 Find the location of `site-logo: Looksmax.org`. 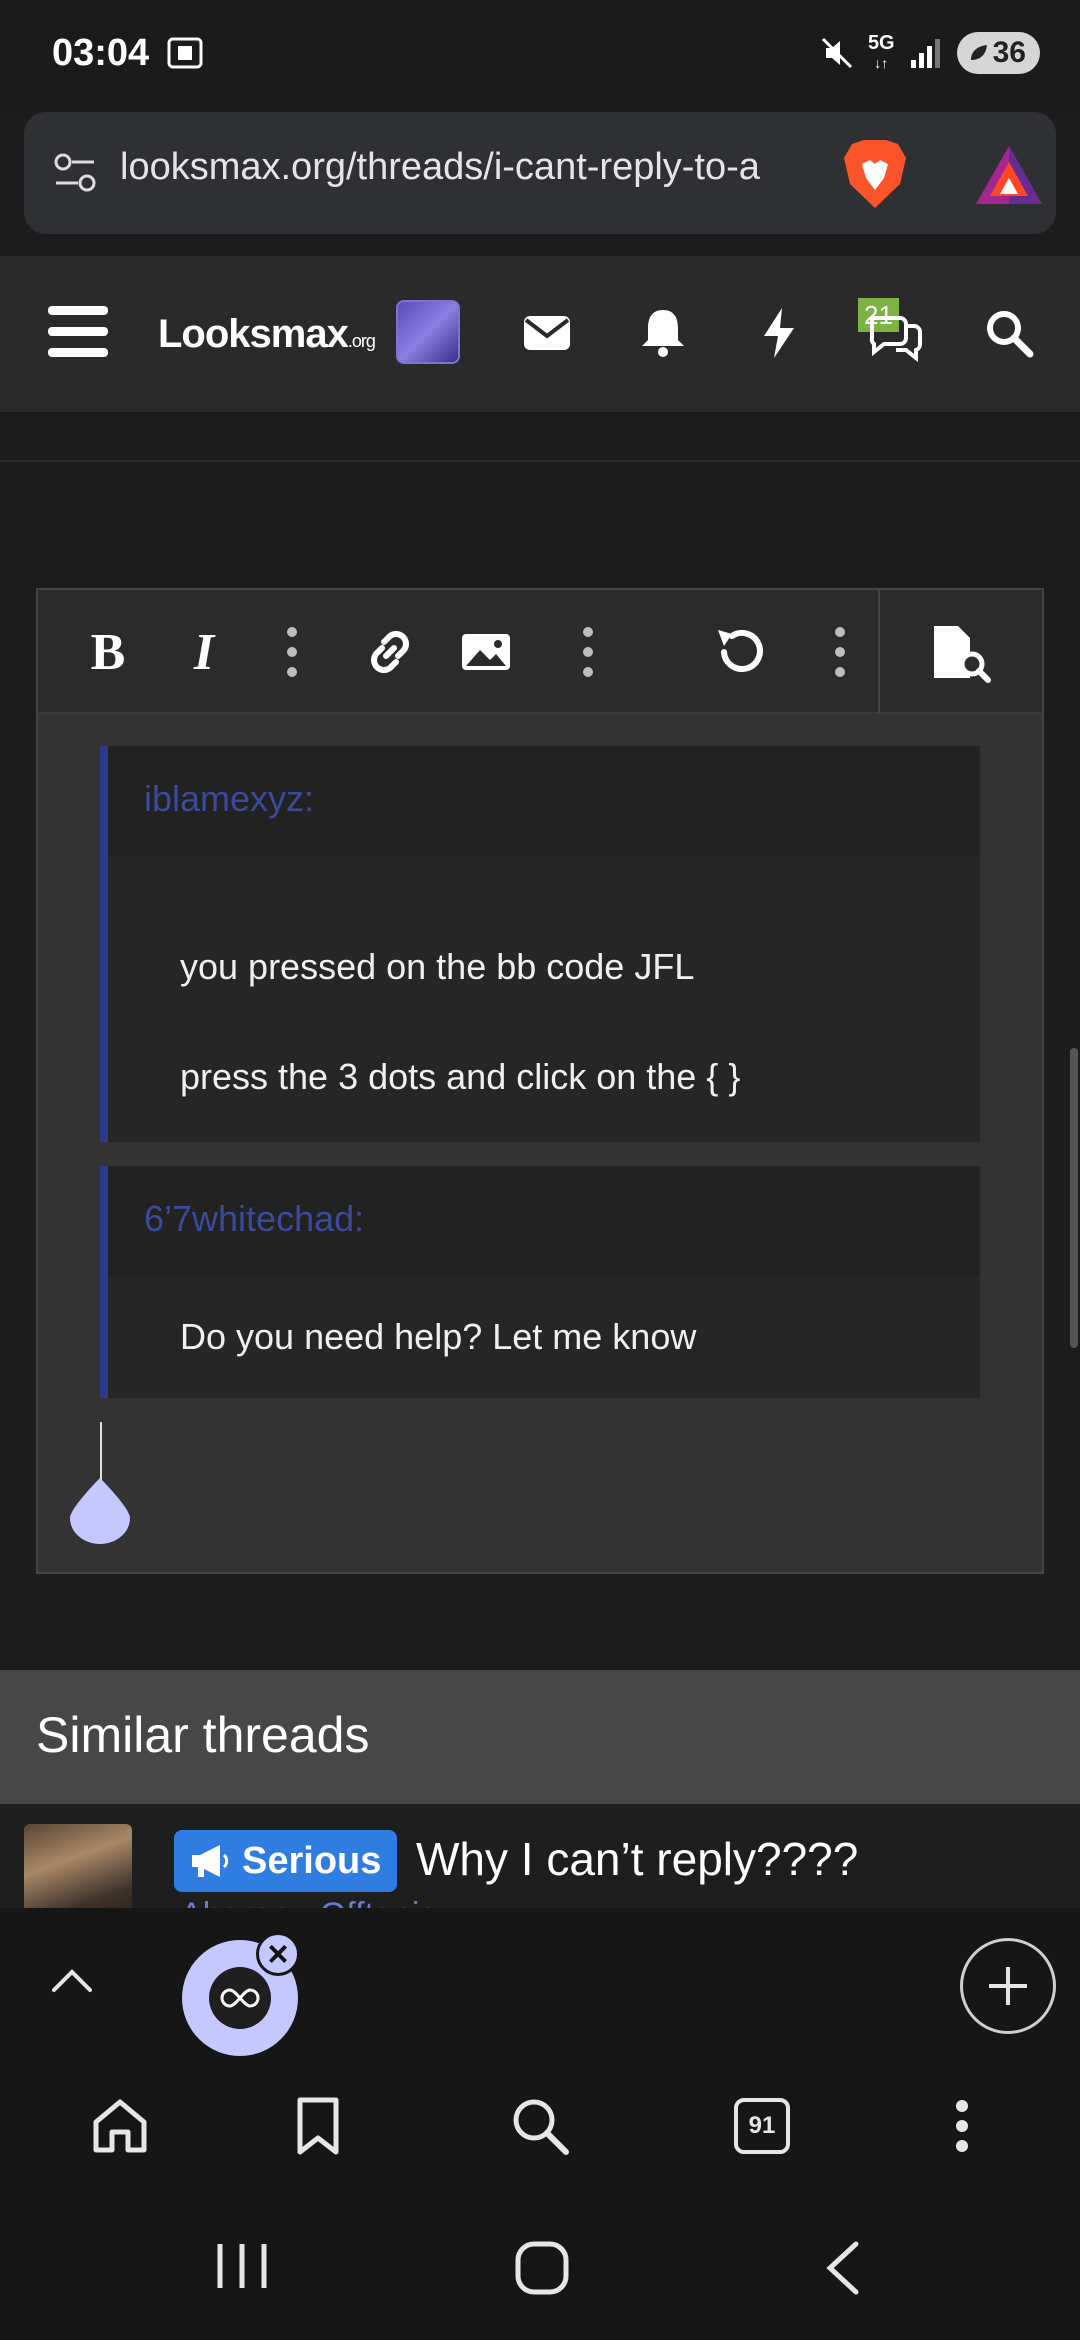

site-logo: Looksmax.org is located at coordinates (267, 334).